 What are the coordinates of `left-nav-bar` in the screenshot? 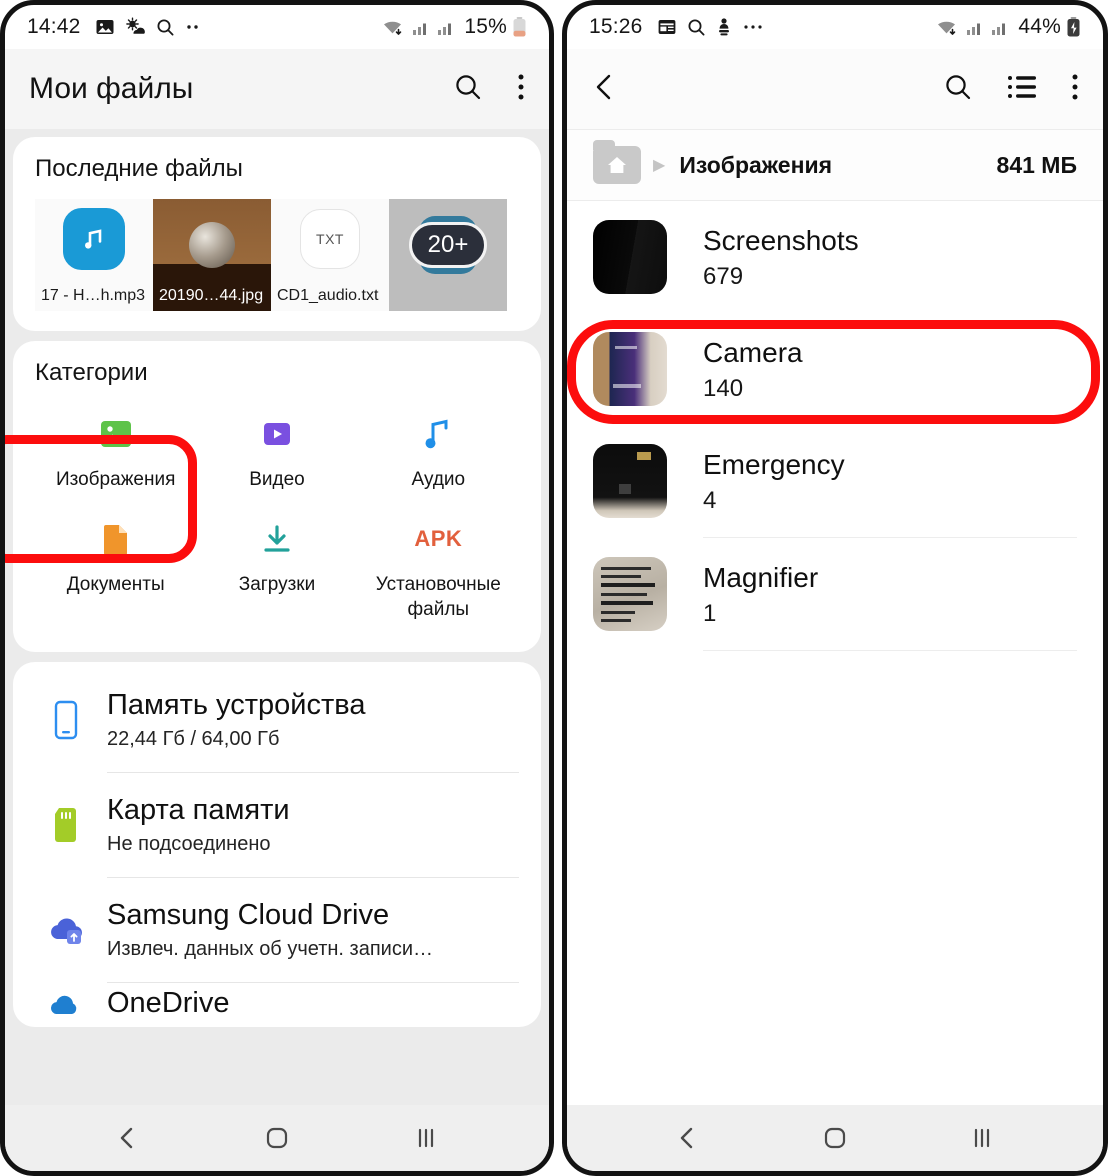 It's located at (277, 1138).